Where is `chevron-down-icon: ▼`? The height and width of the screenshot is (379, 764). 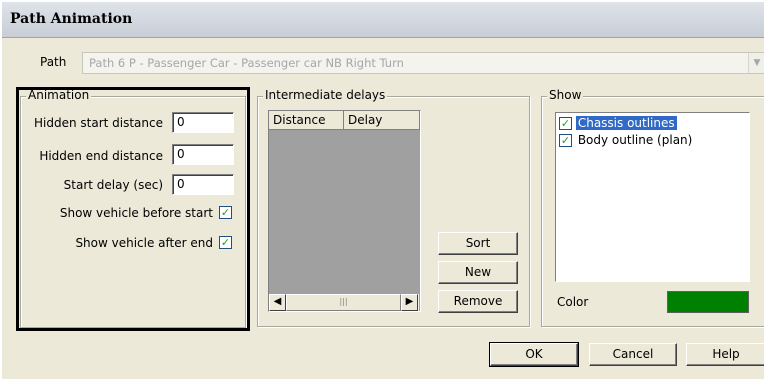
chevron-down-icon: ▼ is located at coordinates (756, 63).